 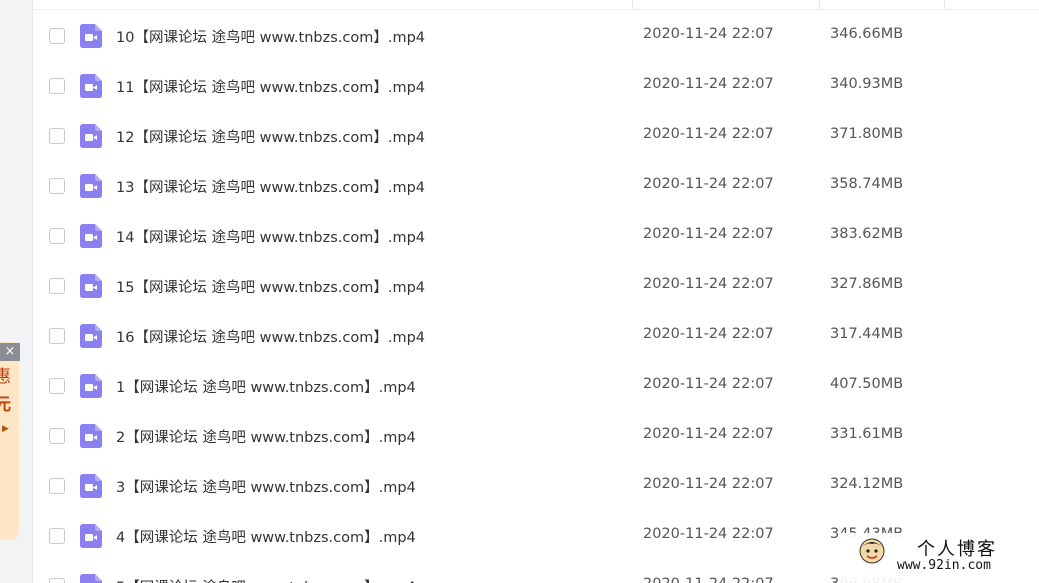 What do you see at coordinates (266, 536) in the screenshot?
I see `file-name: 4【网课论坛 途鸟吧 www.tnbzs.com】.mp4` at bounding box center [266, 536].